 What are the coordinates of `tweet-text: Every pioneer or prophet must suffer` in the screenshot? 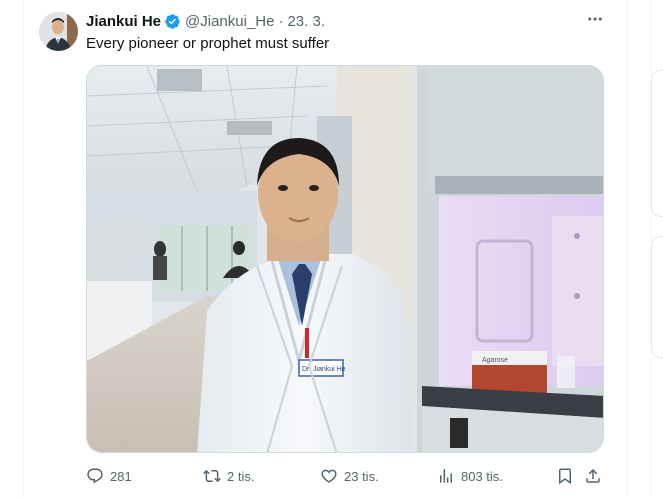 It's located at (208, 43).